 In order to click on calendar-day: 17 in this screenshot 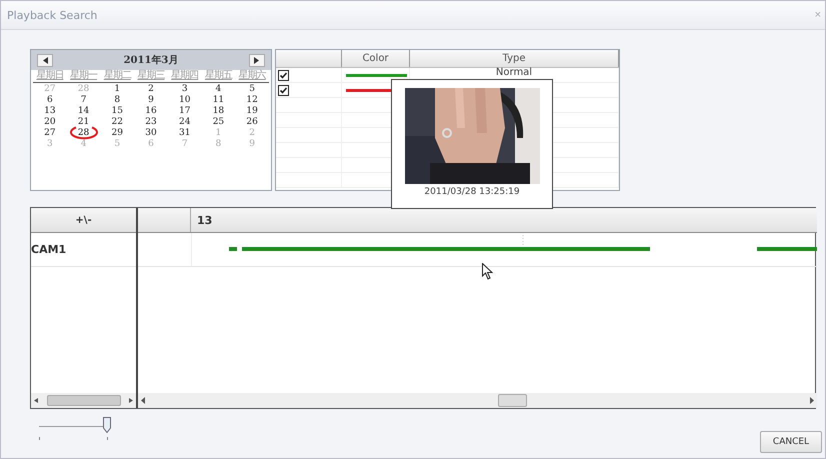, I will do `click(184, 111)`.